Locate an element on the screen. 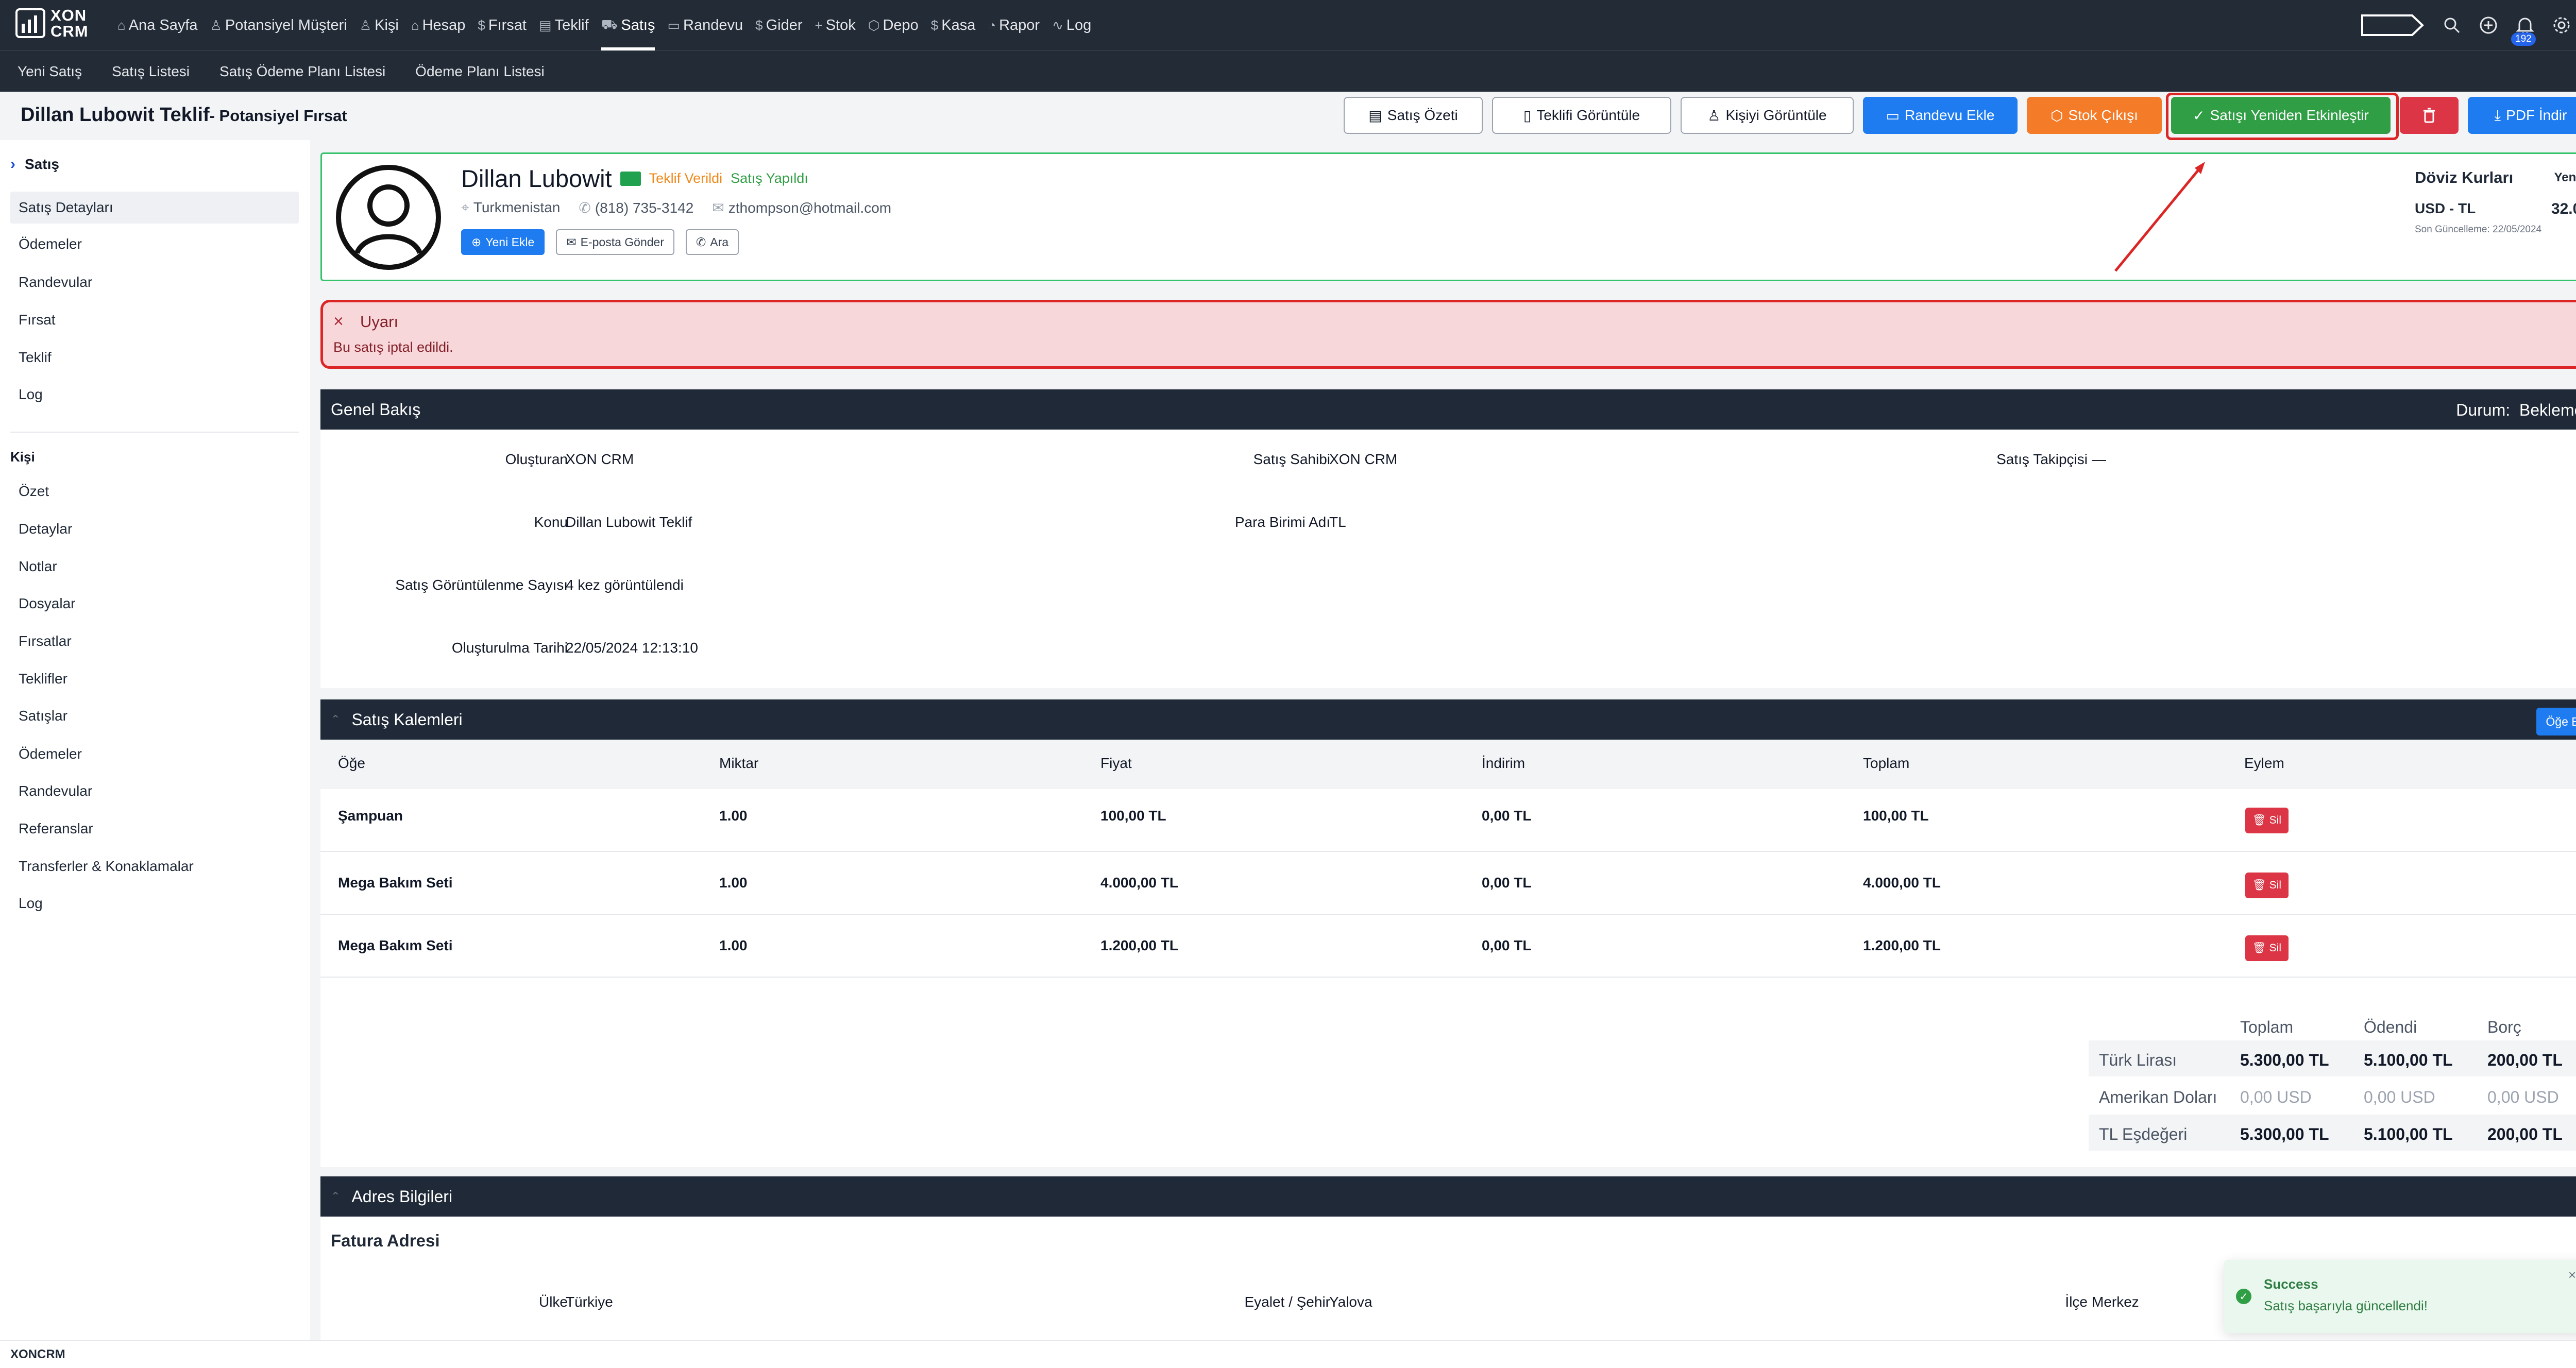 This screenshot has height=1368, width=2576. sidebar-item-satislar: Satışlar is located at coordinates (43, 716).